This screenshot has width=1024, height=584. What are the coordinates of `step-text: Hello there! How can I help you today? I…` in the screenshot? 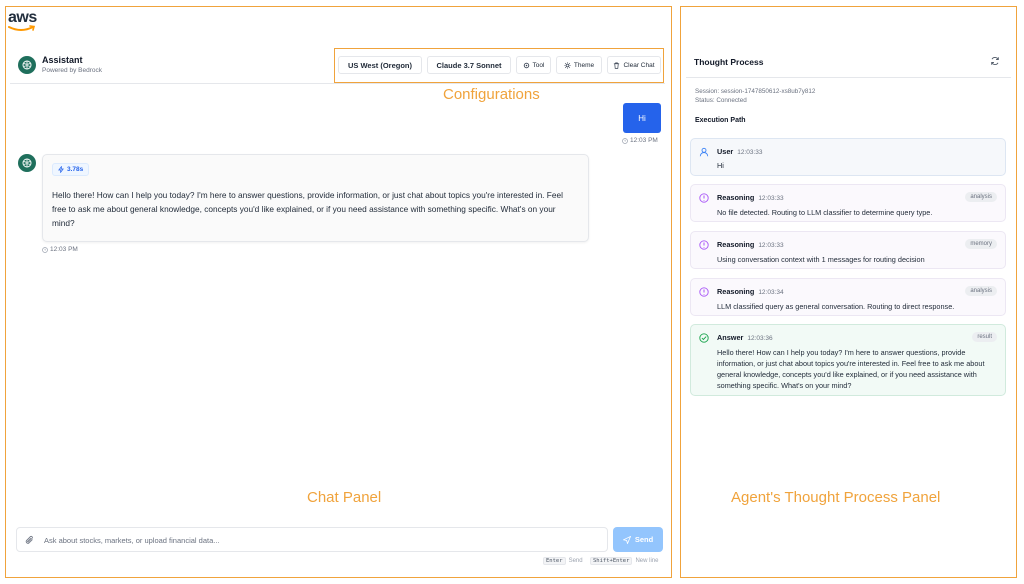 It's located at (851, 369).